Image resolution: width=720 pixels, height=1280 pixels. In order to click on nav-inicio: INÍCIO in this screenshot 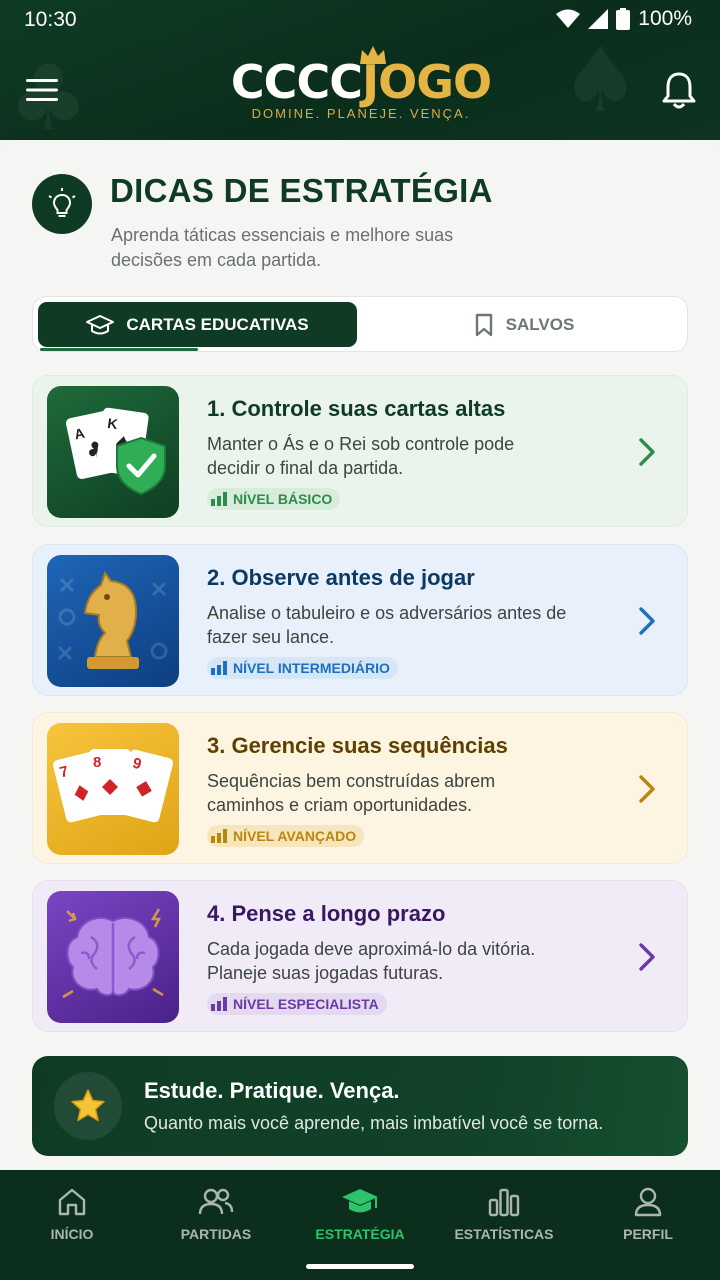, I will do `click(72, 1218)`.